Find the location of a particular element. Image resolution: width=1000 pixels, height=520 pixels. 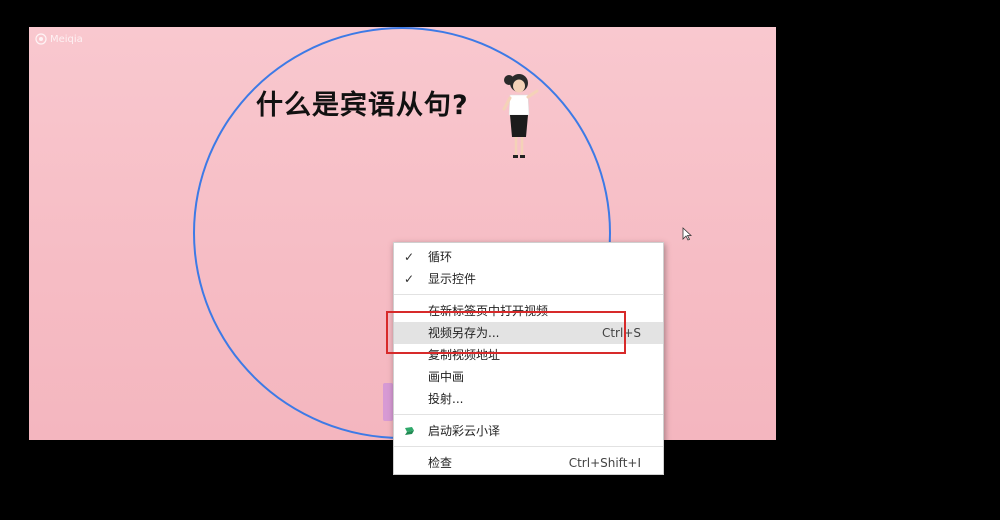

menu-item-label: 复制视频地址 is located at coordinates (464, 355).